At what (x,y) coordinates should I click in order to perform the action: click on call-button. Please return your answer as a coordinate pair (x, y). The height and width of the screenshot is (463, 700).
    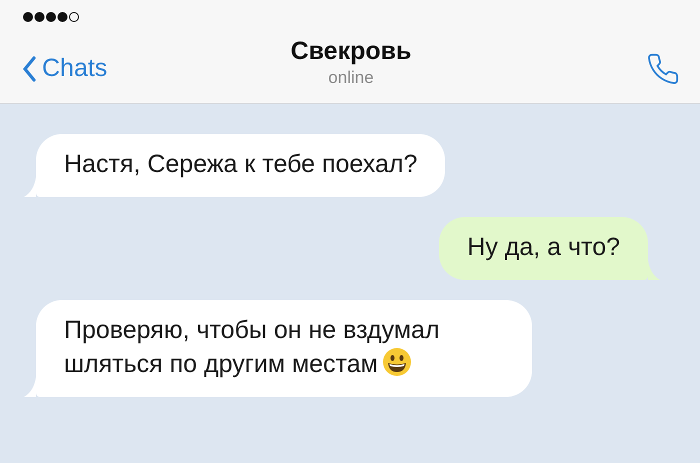
    Looking at the image, I should click on (663, 69).